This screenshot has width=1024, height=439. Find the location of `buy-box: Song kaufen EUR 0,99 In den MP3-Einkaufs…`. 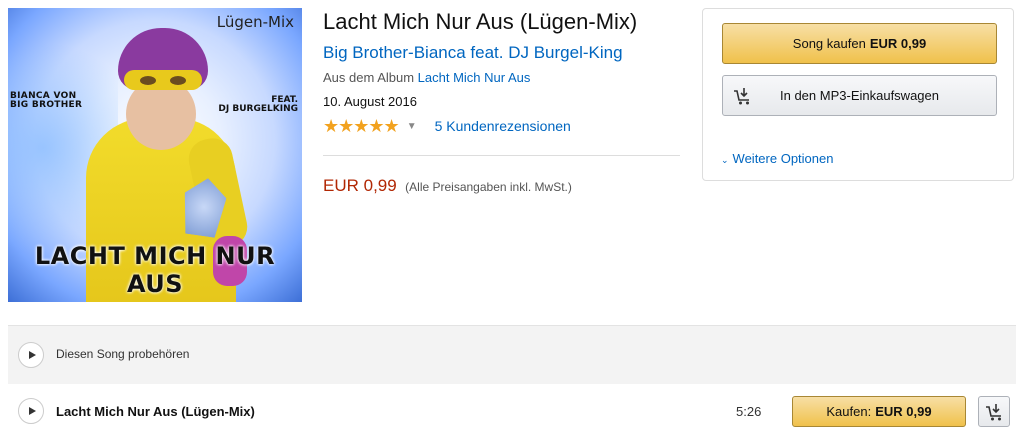

buy-box: Song kaufen EUR 0,99 In den MP3-Einkaufs… is located at coordinates (858, 94).